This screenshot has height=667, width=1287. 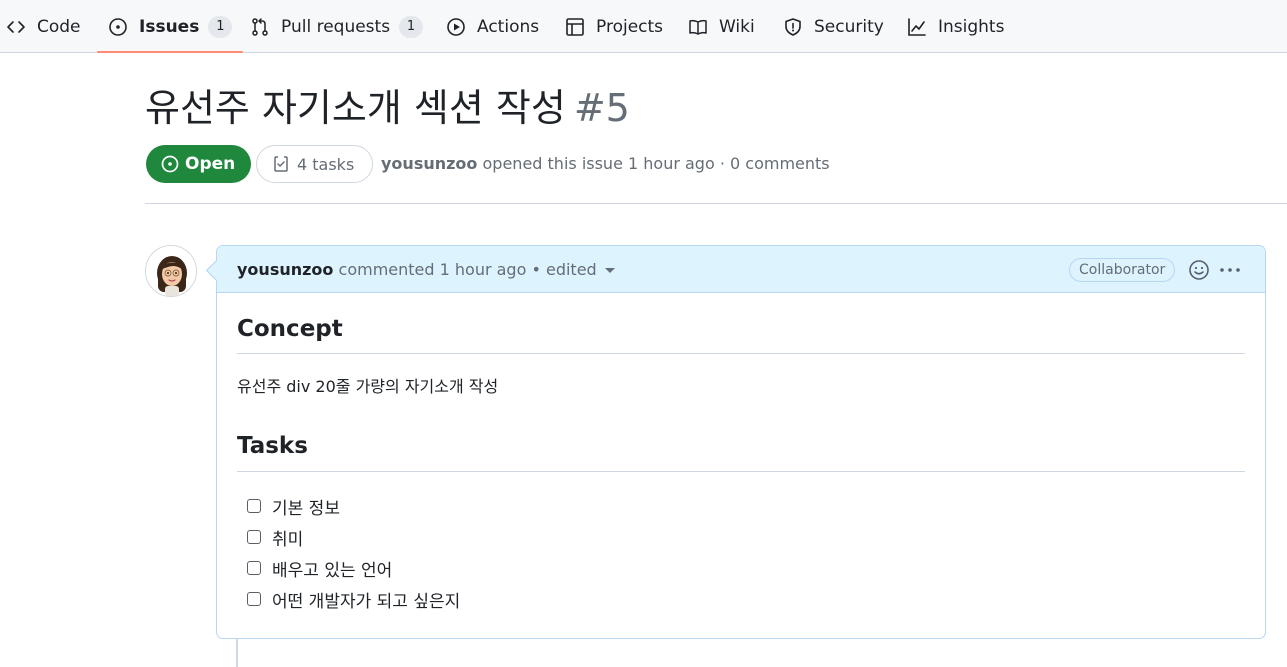 I want to click on comment-head-text: yousunzoo commented 1 hour ago • edited, so click(x=426, y=270).